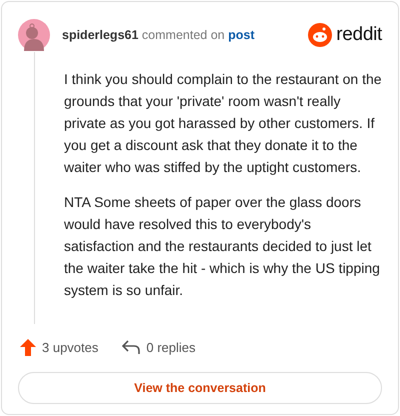 Image resolution: width=400 pixels, height=416 pixels. I want to click on reddit-logo-icon, so click(320, 35).